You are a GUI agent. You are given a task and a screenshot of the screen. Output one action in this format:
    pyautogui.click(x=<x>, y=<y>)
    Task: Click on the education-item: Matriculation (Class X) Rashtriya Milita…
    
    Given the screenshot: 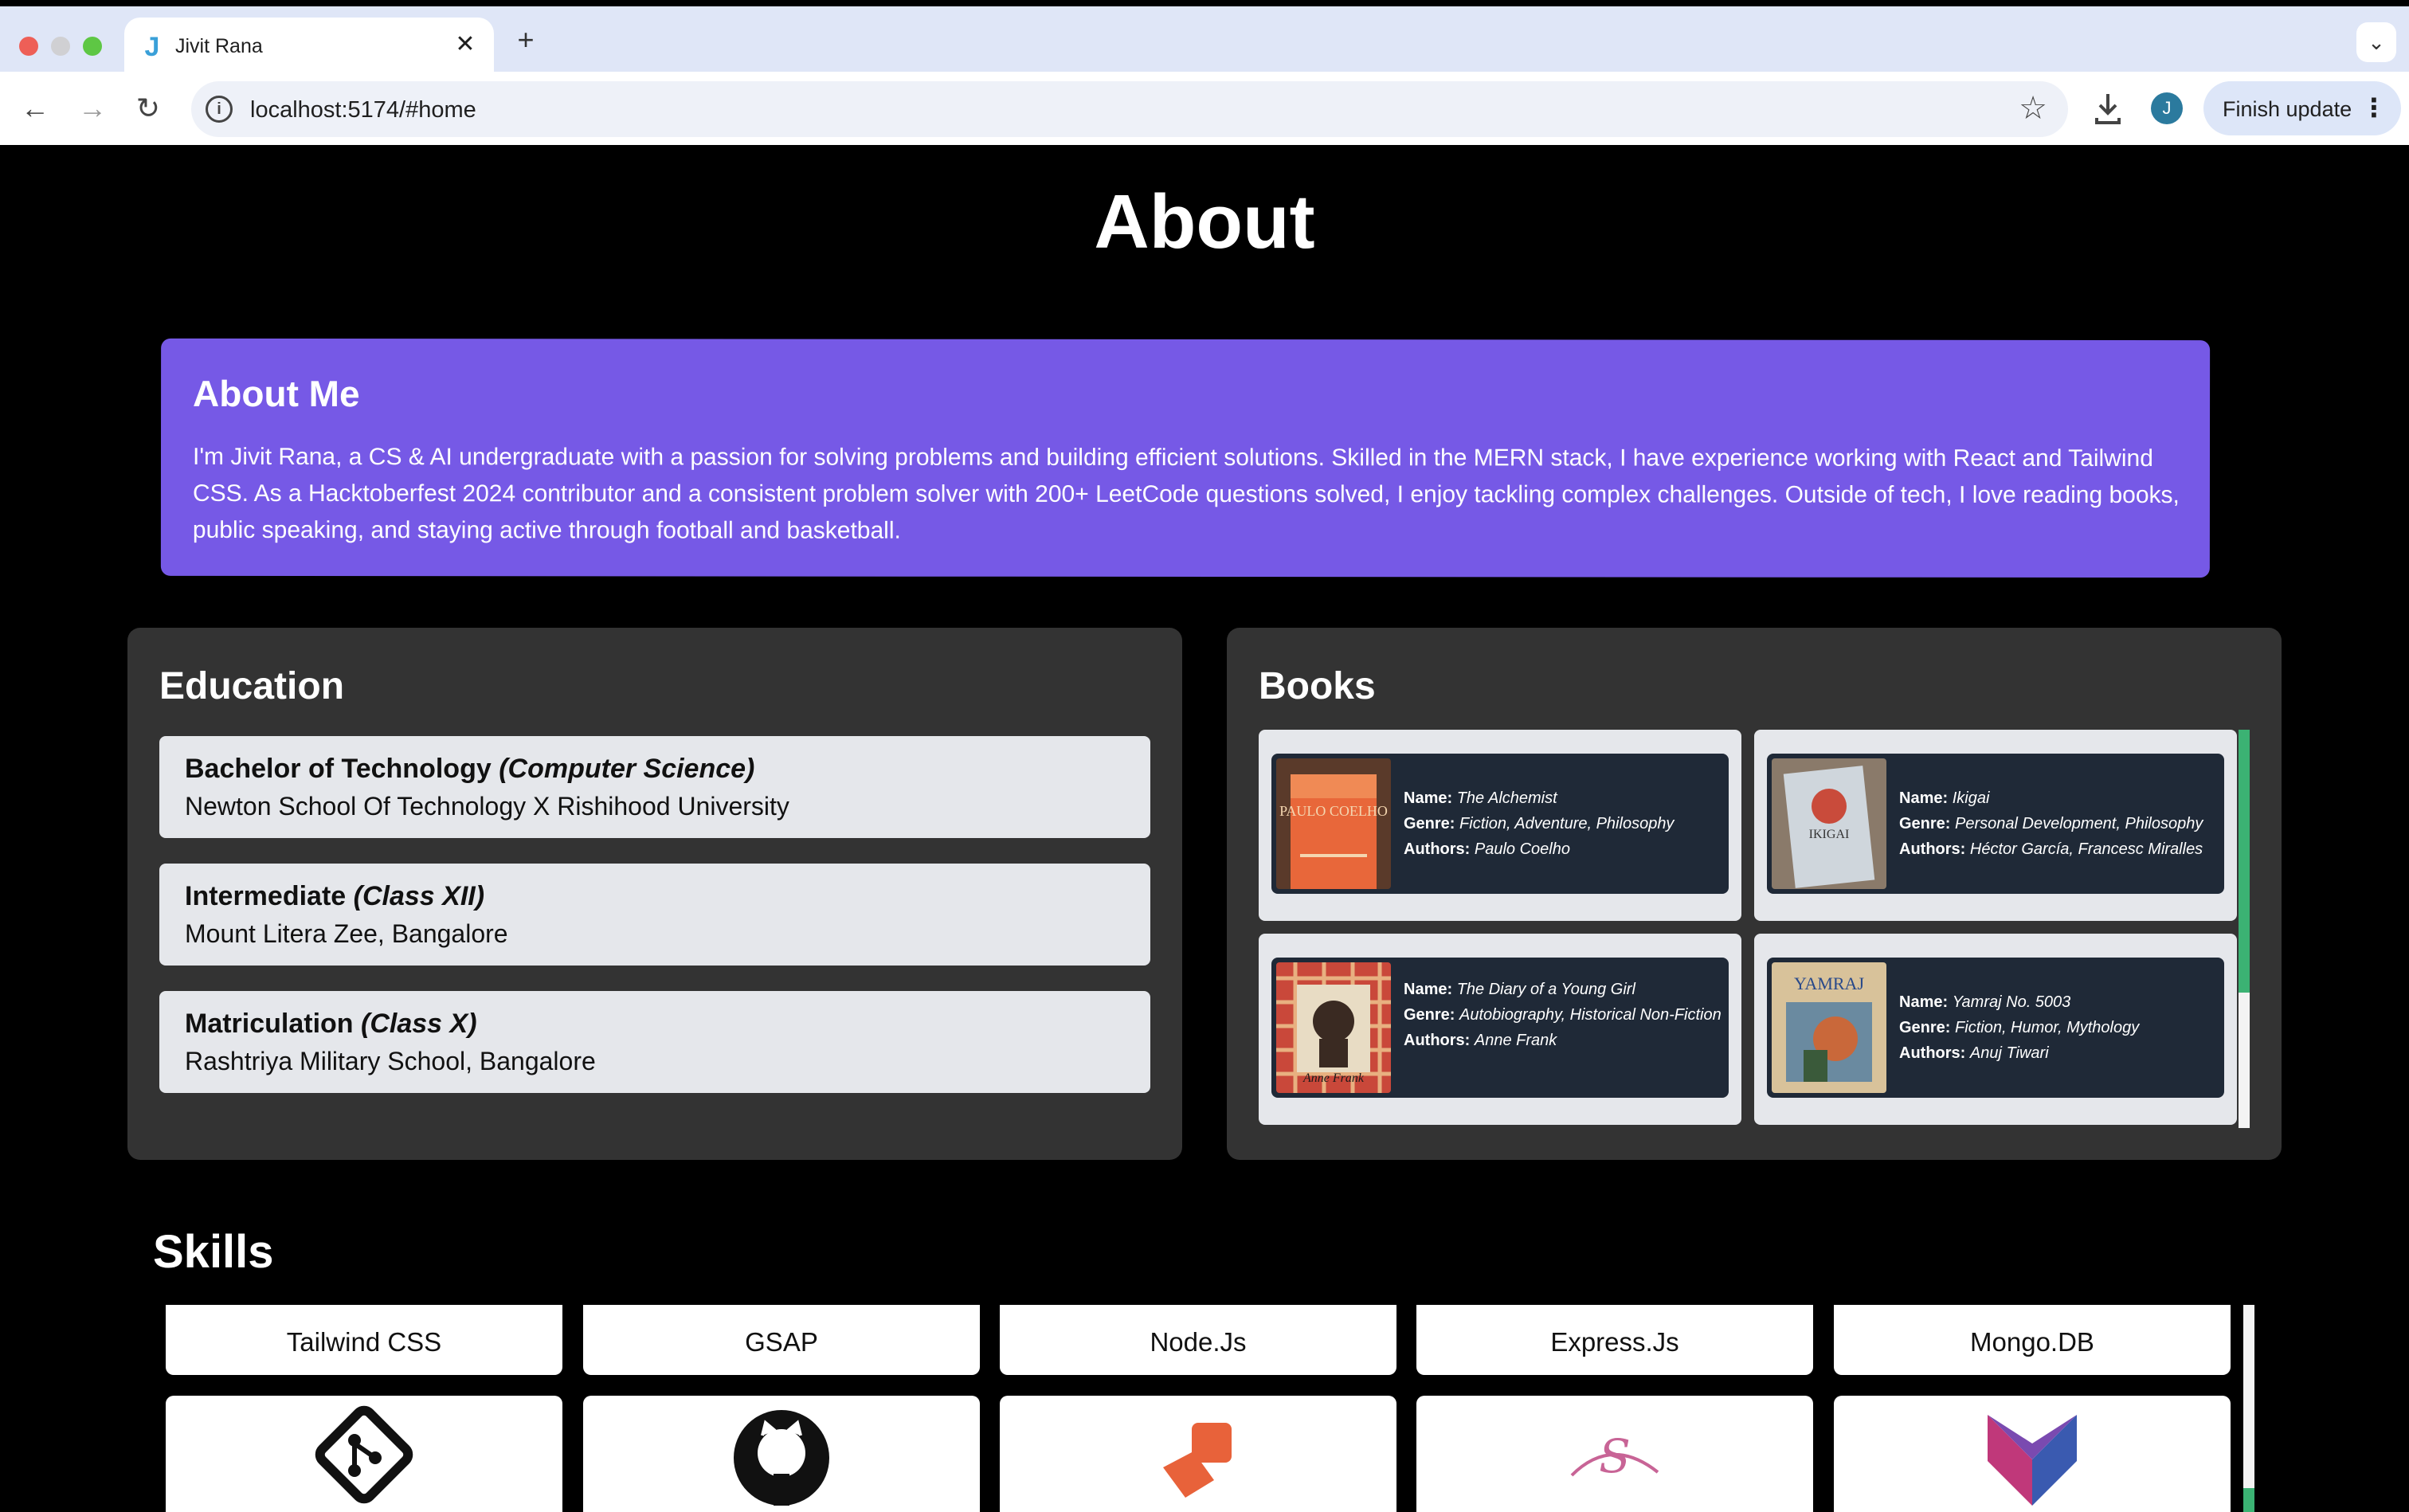 What is the action you would take?
    pyautogui.click(x=654, y=1042)
    